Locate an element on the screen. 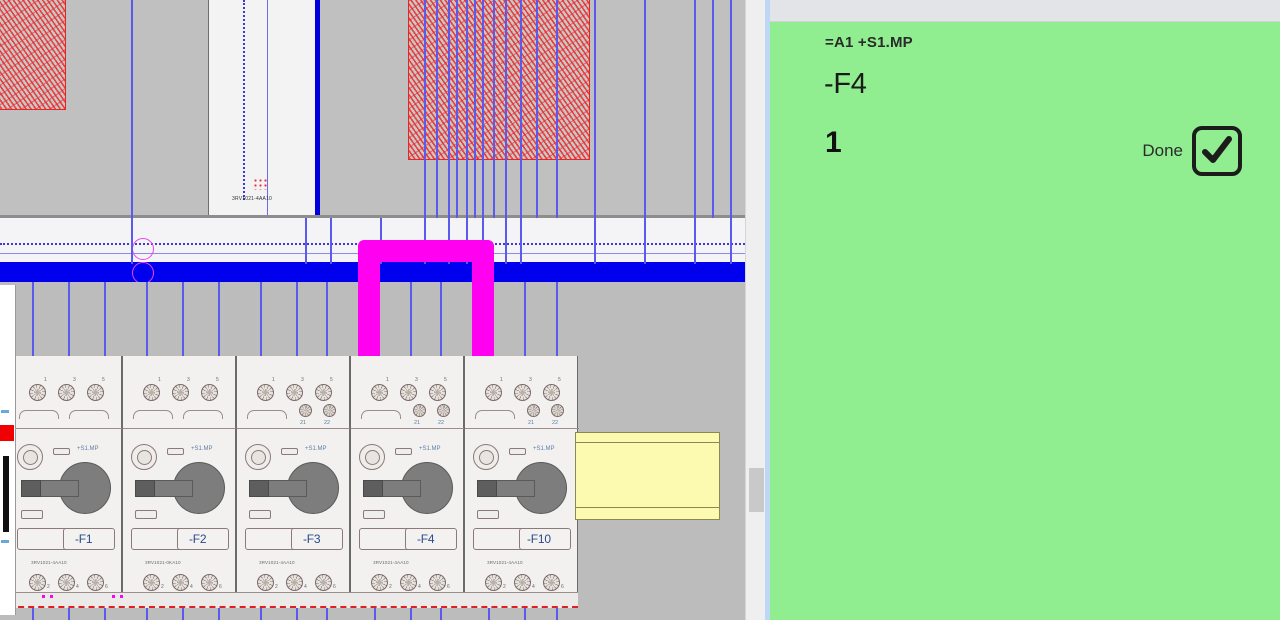 The image size is (1280, 620). aux-terminal-number: 22 is located at coordinates (441, 423).